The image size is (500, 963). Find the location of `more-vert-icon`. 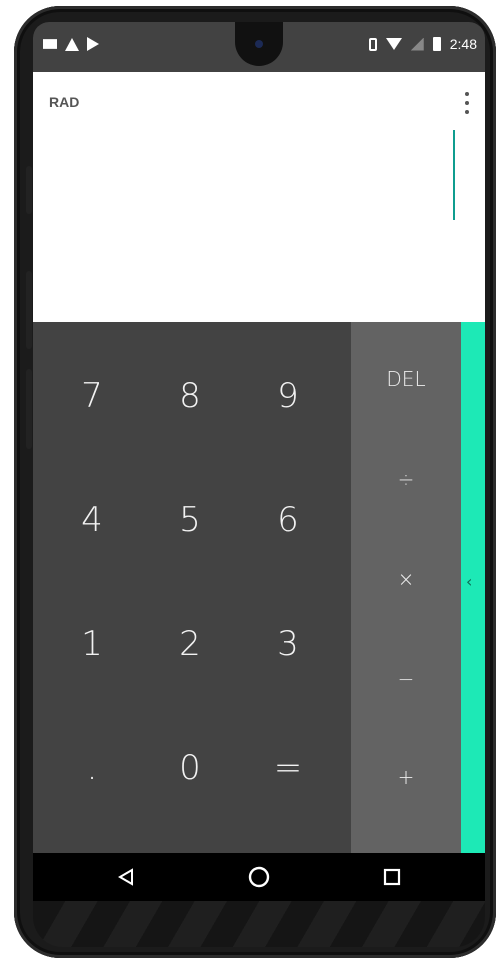

more-vert-icon is located at coordinates (467, 103).